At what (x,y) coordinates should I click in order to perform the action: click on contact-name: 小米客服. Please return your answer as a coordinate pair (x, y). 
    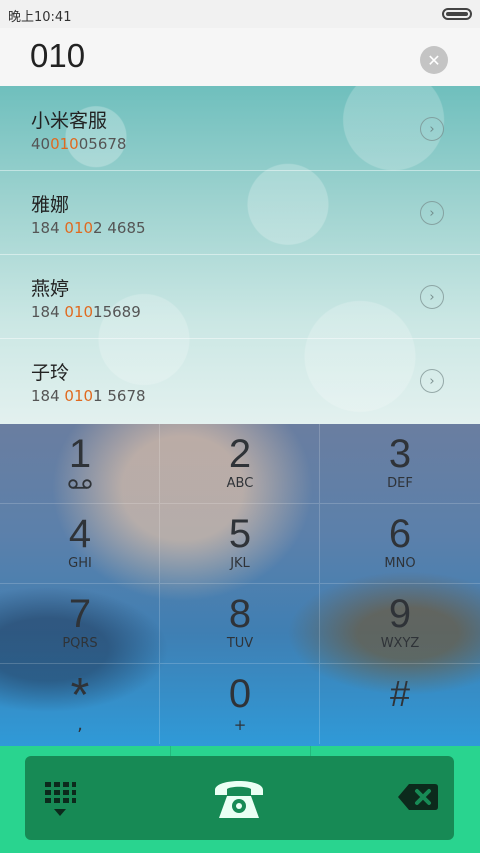
    Looking at the image, I should click on (69, 121).